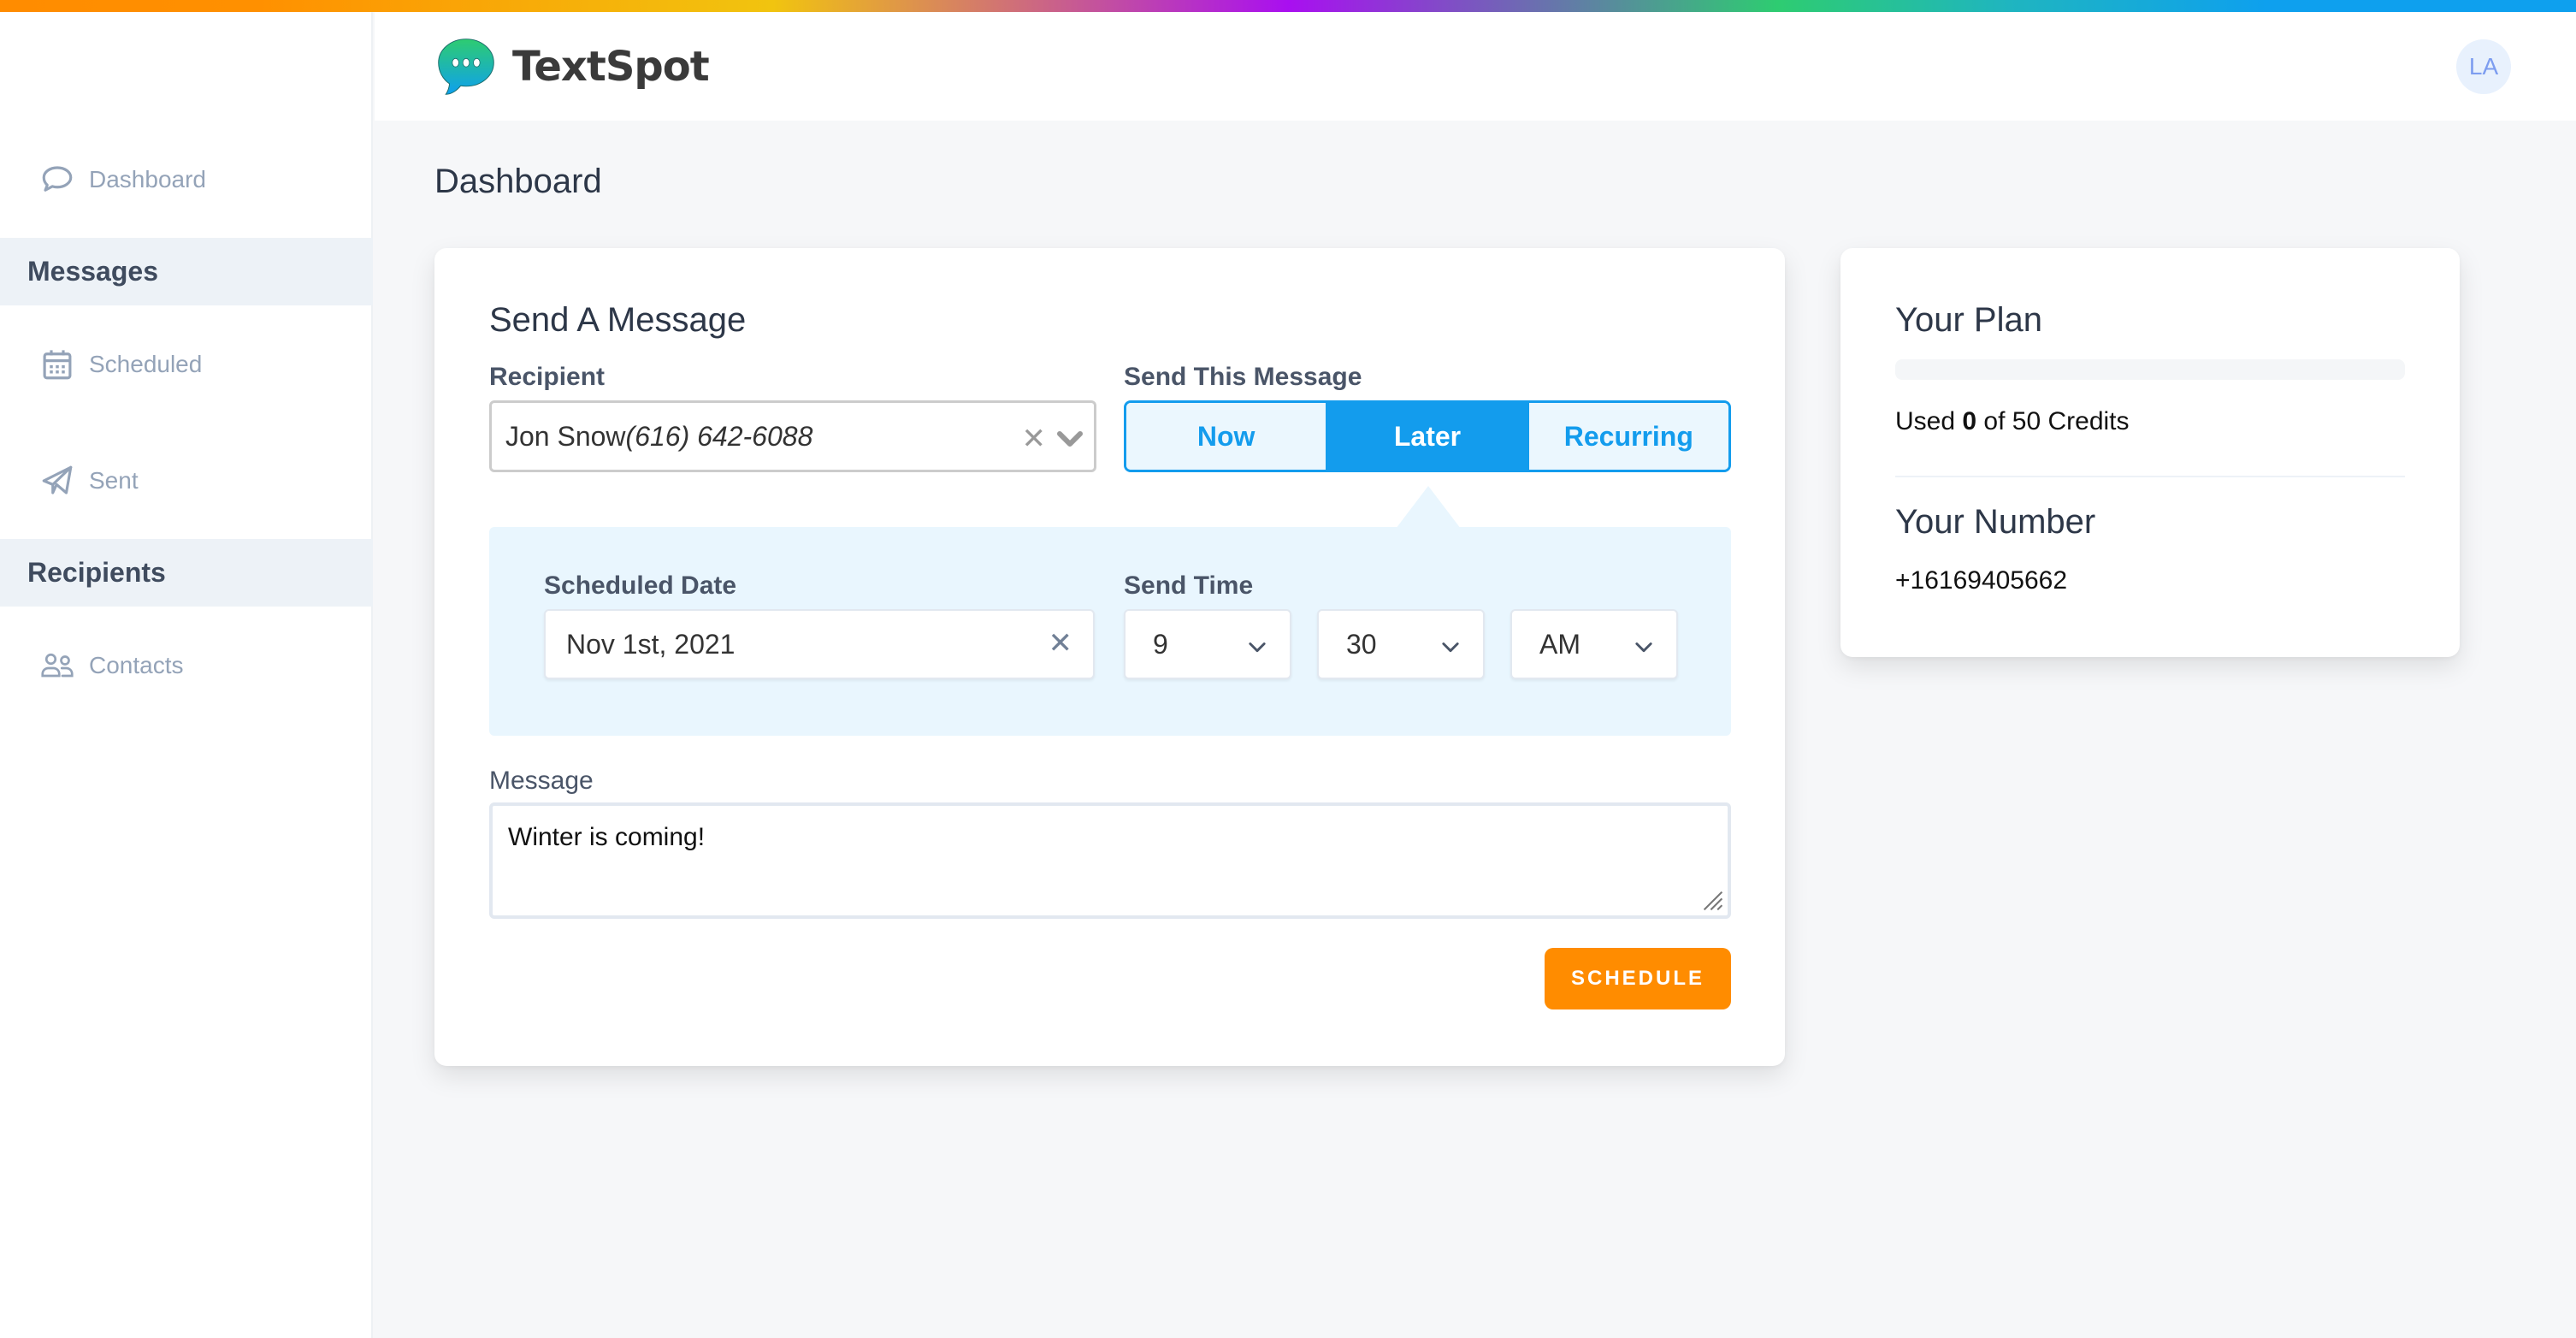 The image size is (2576, 1338). Describe the element at coordinates (819, 644) in the screenshot. I see `scheduled-date-input: Nov 1st, 2021 ✕` at that location.